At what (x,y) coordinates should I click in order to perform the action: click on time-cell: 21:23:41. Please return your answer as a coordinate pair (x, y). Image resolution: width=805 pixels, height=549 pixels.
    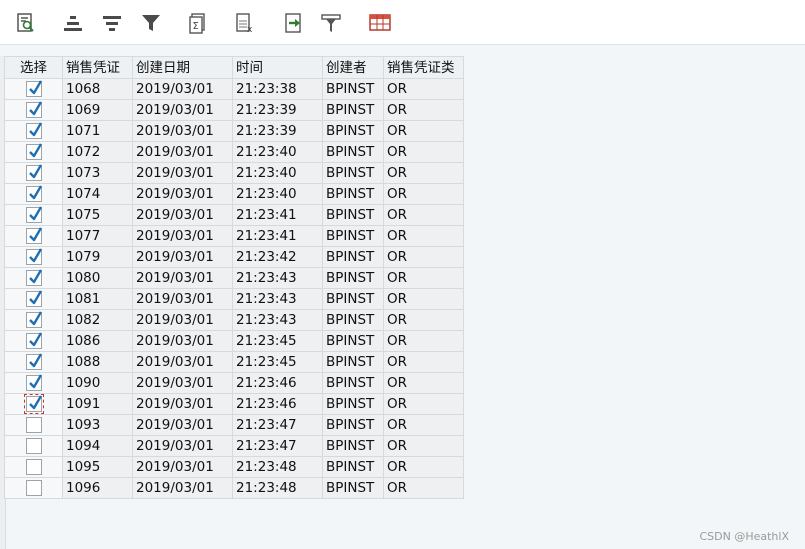
    Looking at the image, I should click on (277, 236).